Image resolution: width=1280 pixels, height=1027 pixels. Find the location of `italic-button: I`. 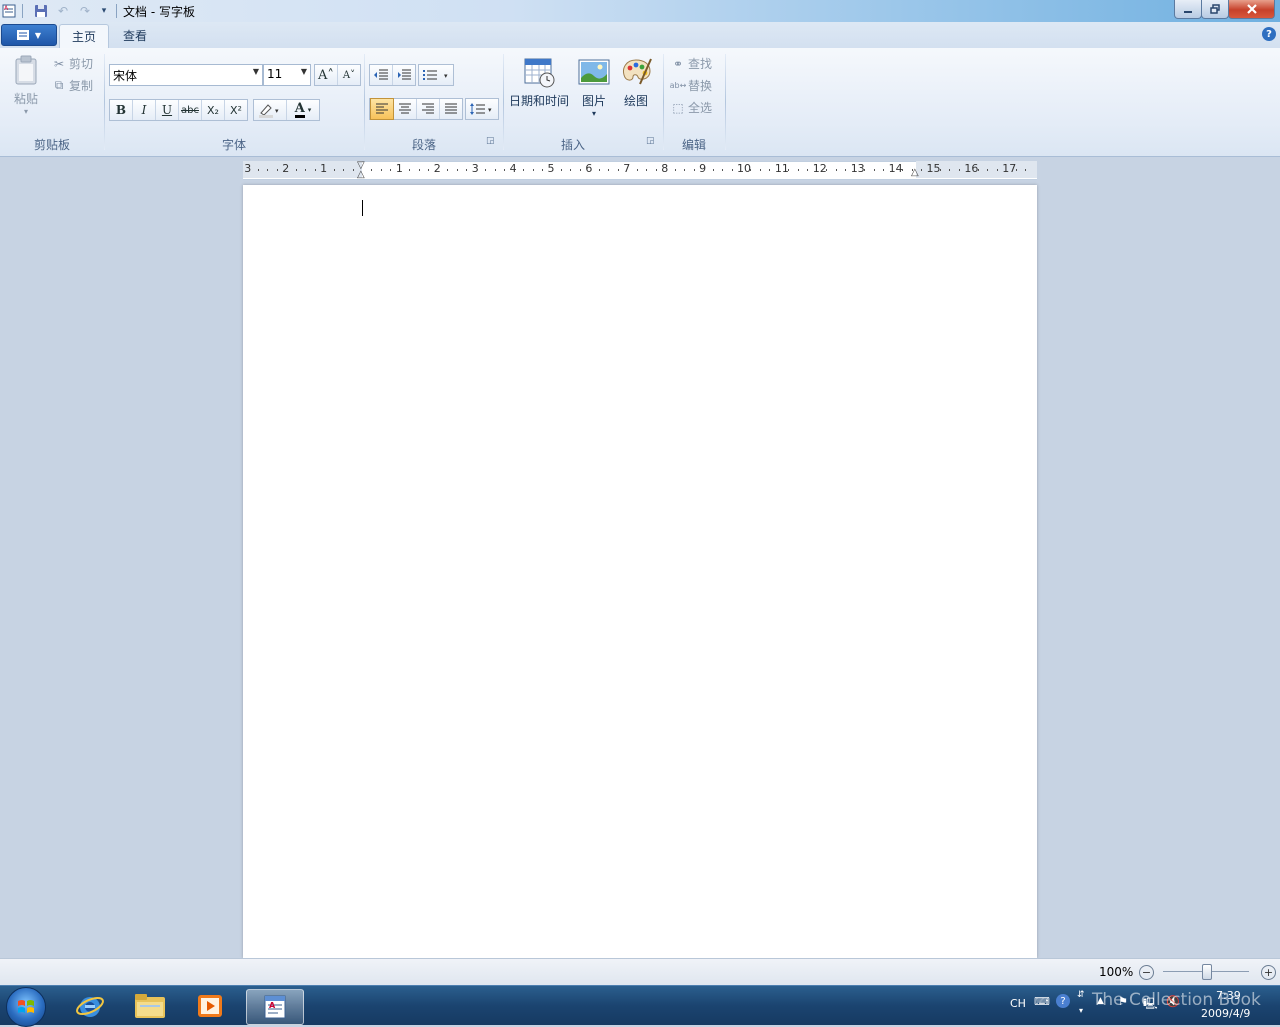

italic-button: I is located at coordinates (144, 110).